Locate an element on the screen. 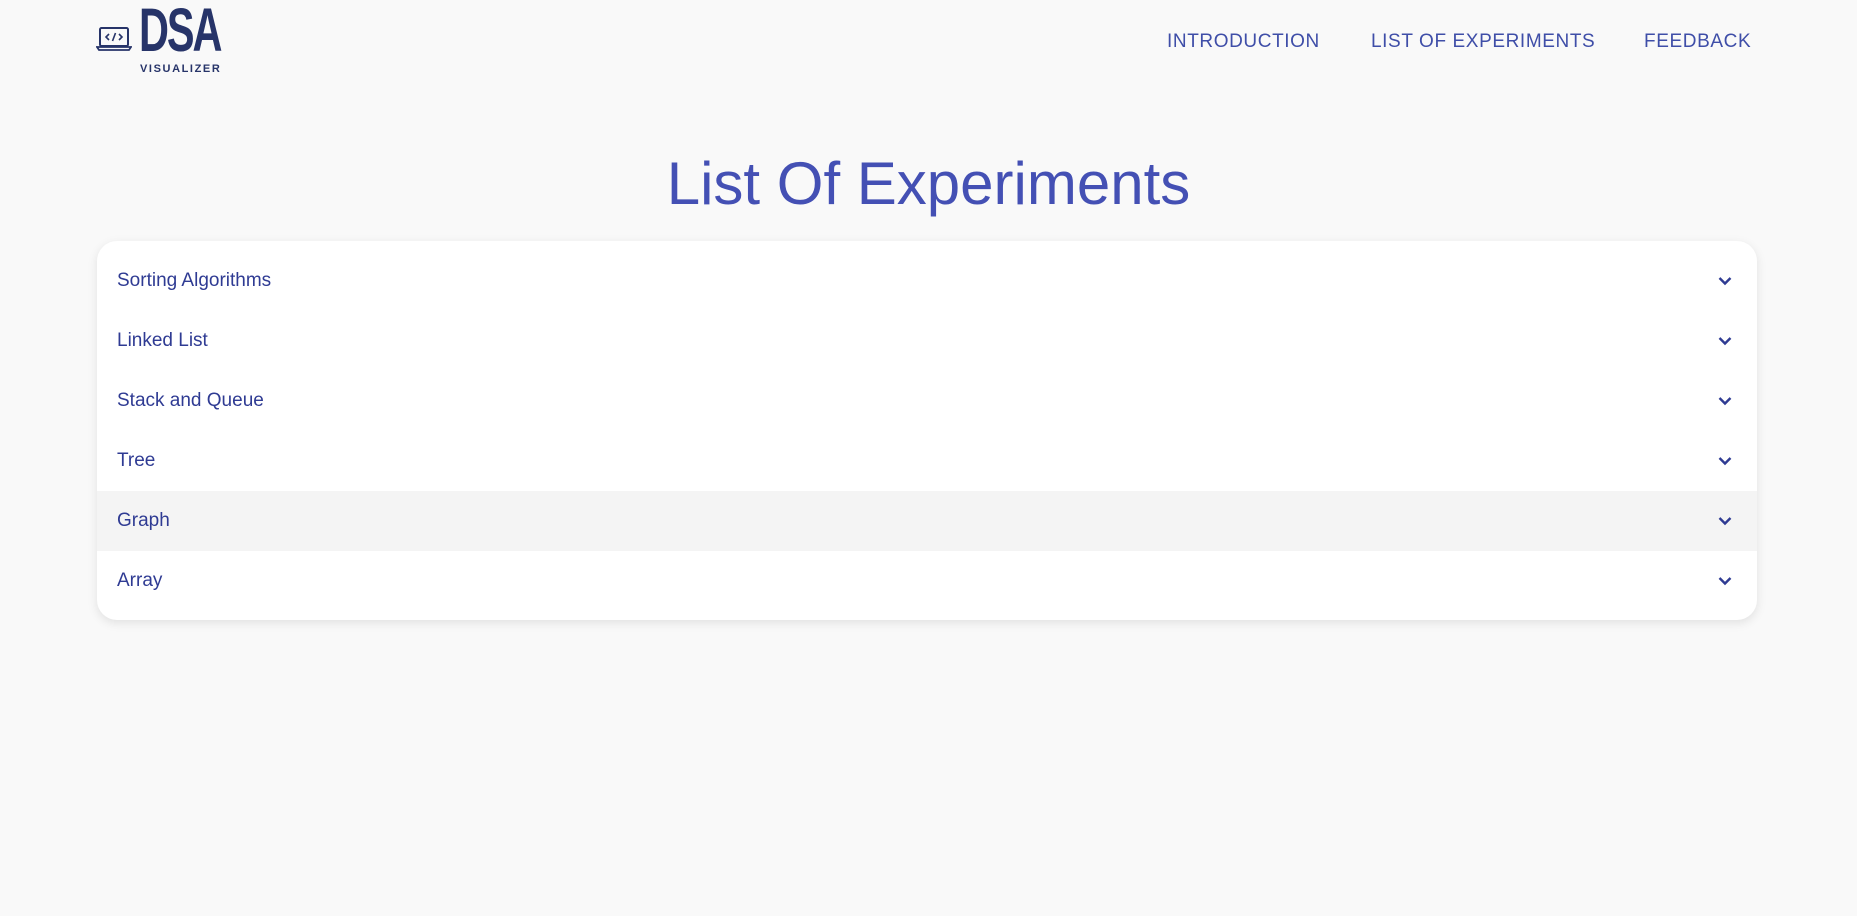 This screenshot has height=916, width=1857. page-title: List Of Experiments is located at coordinates (928, 183).